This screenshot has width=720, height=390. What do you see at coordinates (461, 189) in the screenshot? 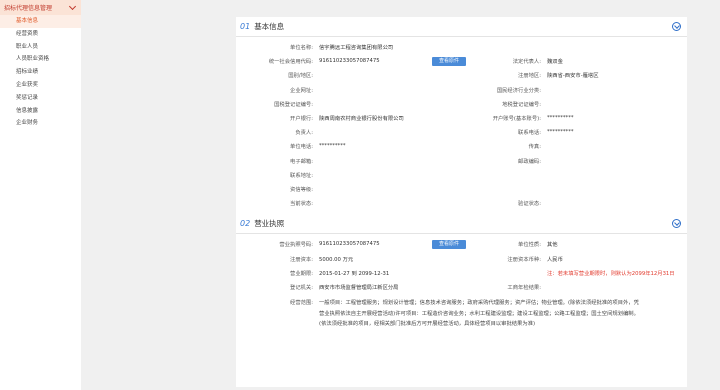
I see `field-row: 资信等级:` at bounding box center [461, 189].